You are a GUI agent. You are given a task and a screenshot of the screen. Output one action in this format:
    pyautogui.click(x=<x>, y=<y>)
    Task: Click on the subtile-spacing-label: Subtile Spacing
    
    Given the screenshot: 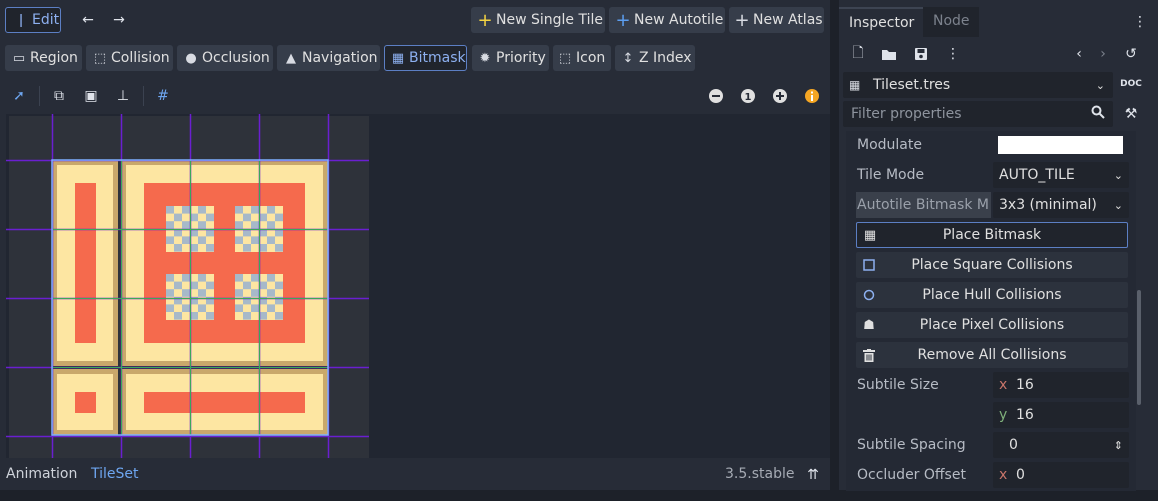 What is the action you would take?
    pyautogui.click(x=911, y=445)
    